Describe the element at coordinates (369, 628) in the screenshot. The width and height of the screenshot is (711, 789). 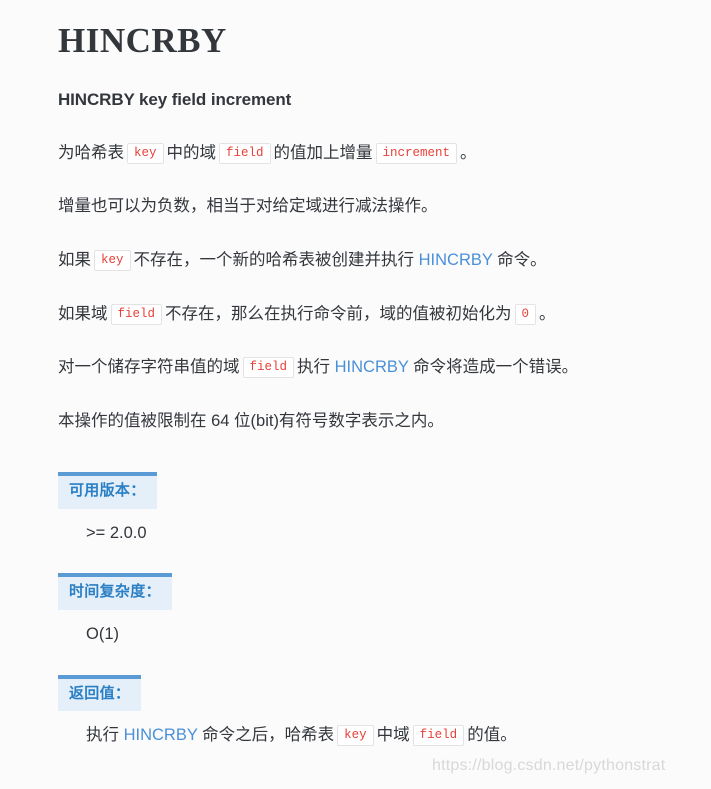
I see `section-body-time-complexity: O(1)` at that location.